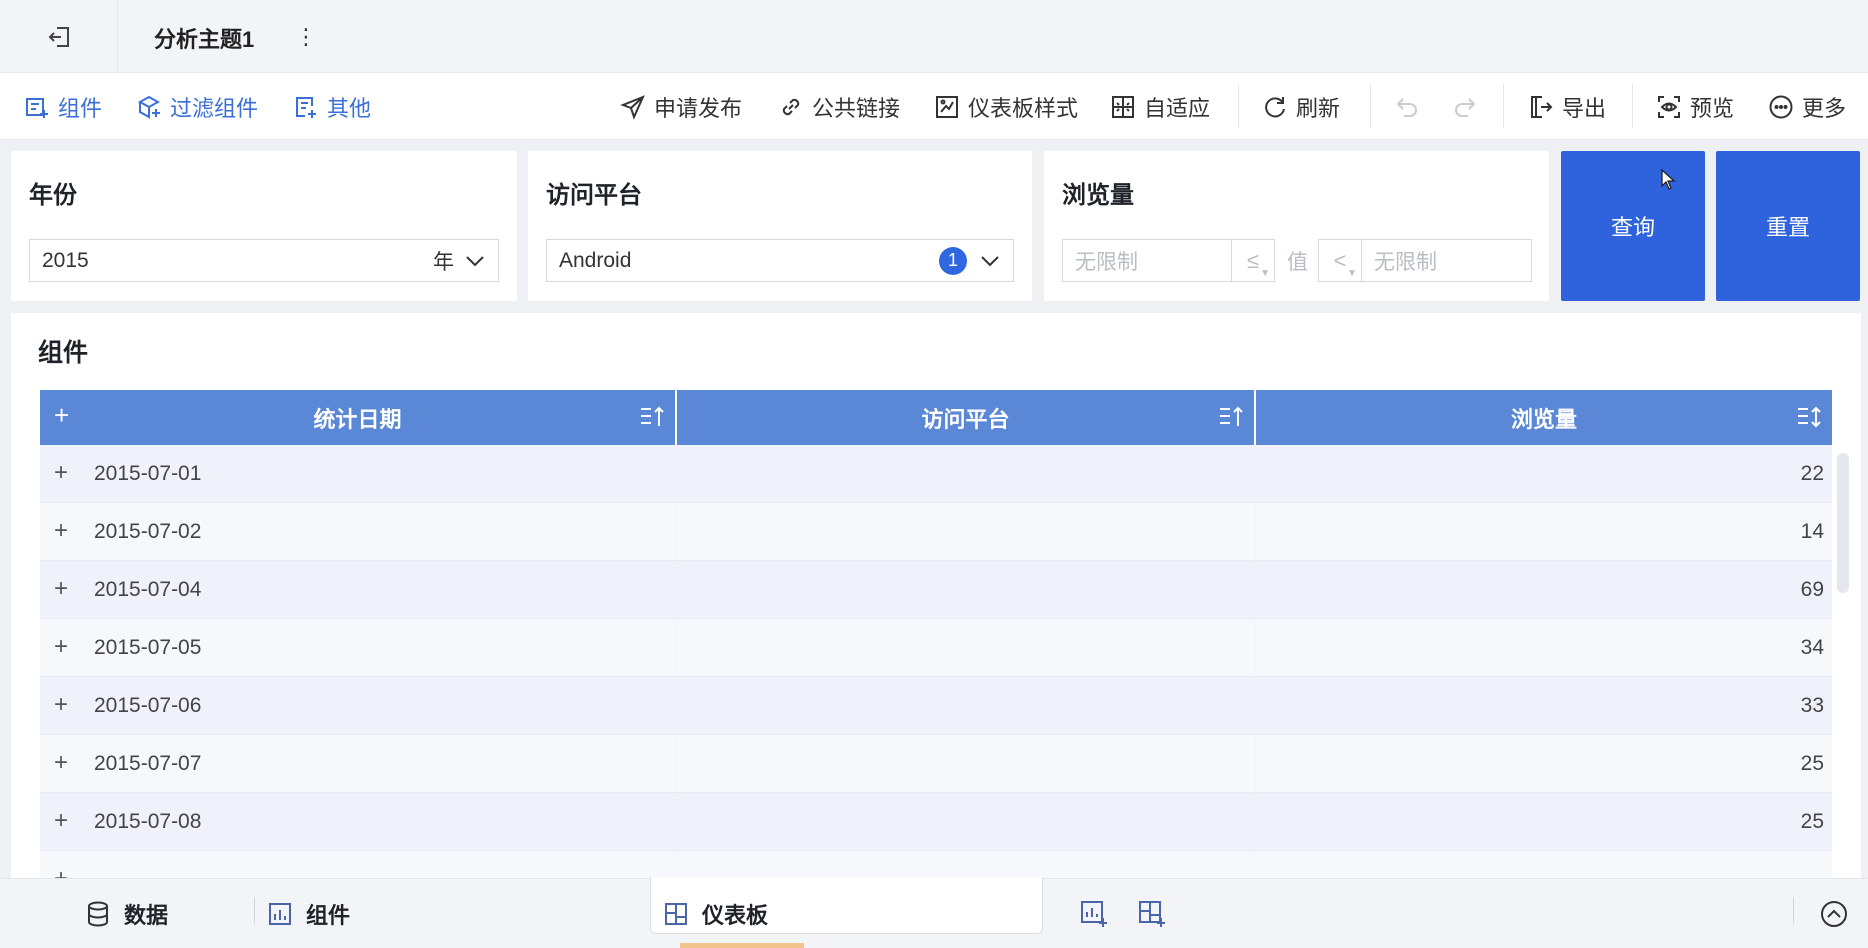 Image resolution: width=1868 pixels, height=948 pixels. What do you see at coordinates (936, 590) in the screenshot?
I see `table-row: + 2015-07-04 69` at bounding box center [936, 590].